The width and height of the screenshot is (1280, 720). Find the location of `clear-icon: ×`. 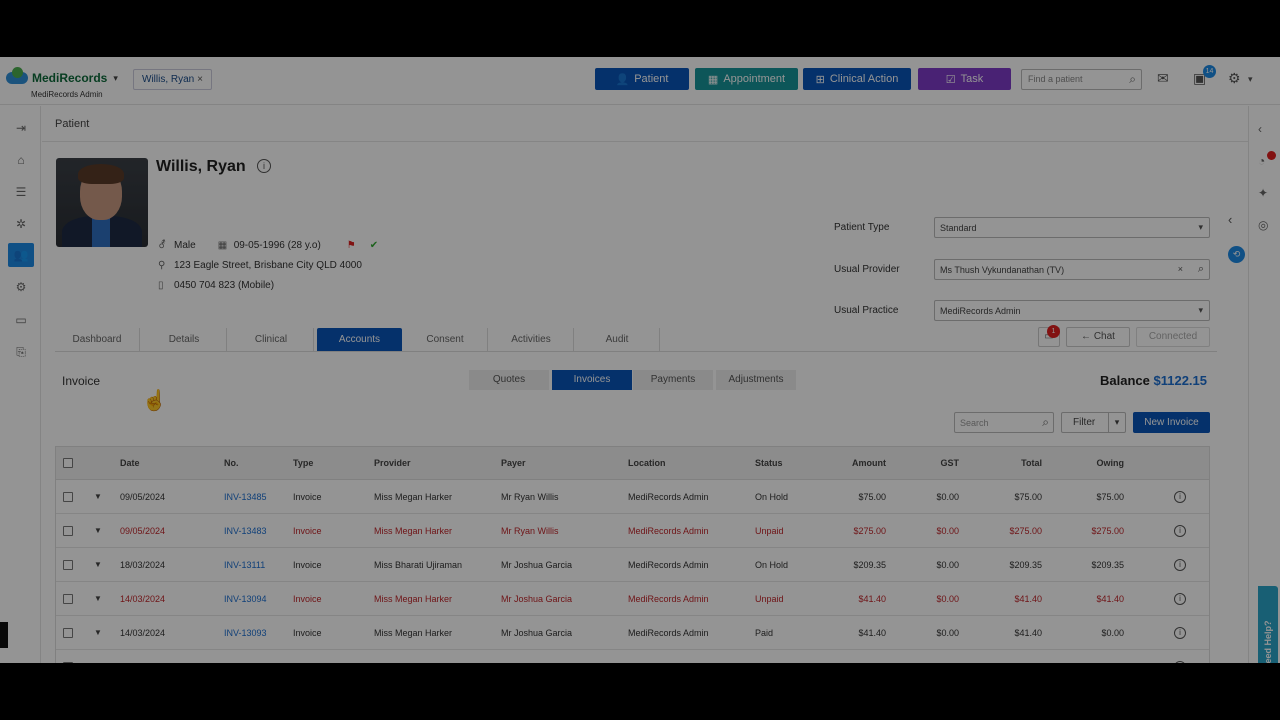

clear-icon: × is located at coordinates (1180, 269).